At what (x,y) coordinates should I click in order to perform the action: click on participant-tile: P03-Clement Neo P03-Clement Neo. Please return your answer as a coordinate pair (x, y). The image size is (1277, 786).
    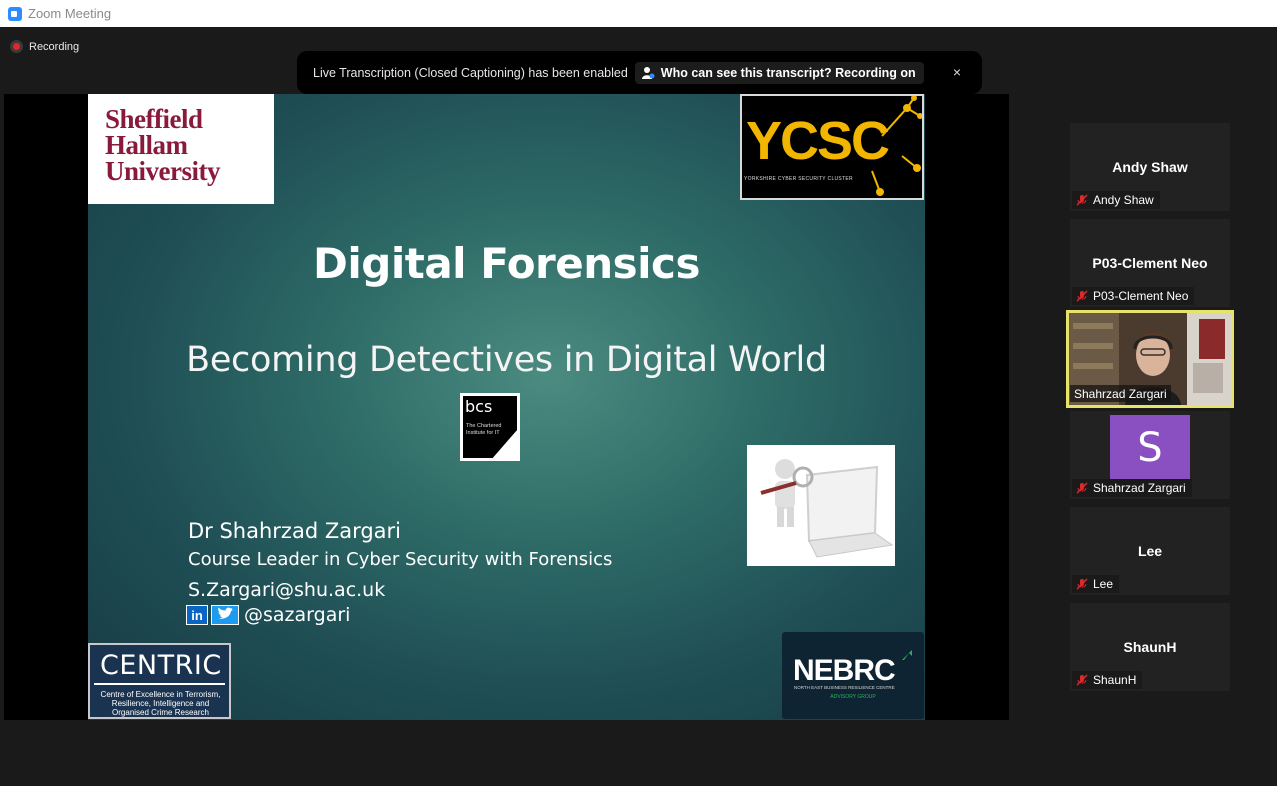
    Looking at the image, I should click on (1150, 263).